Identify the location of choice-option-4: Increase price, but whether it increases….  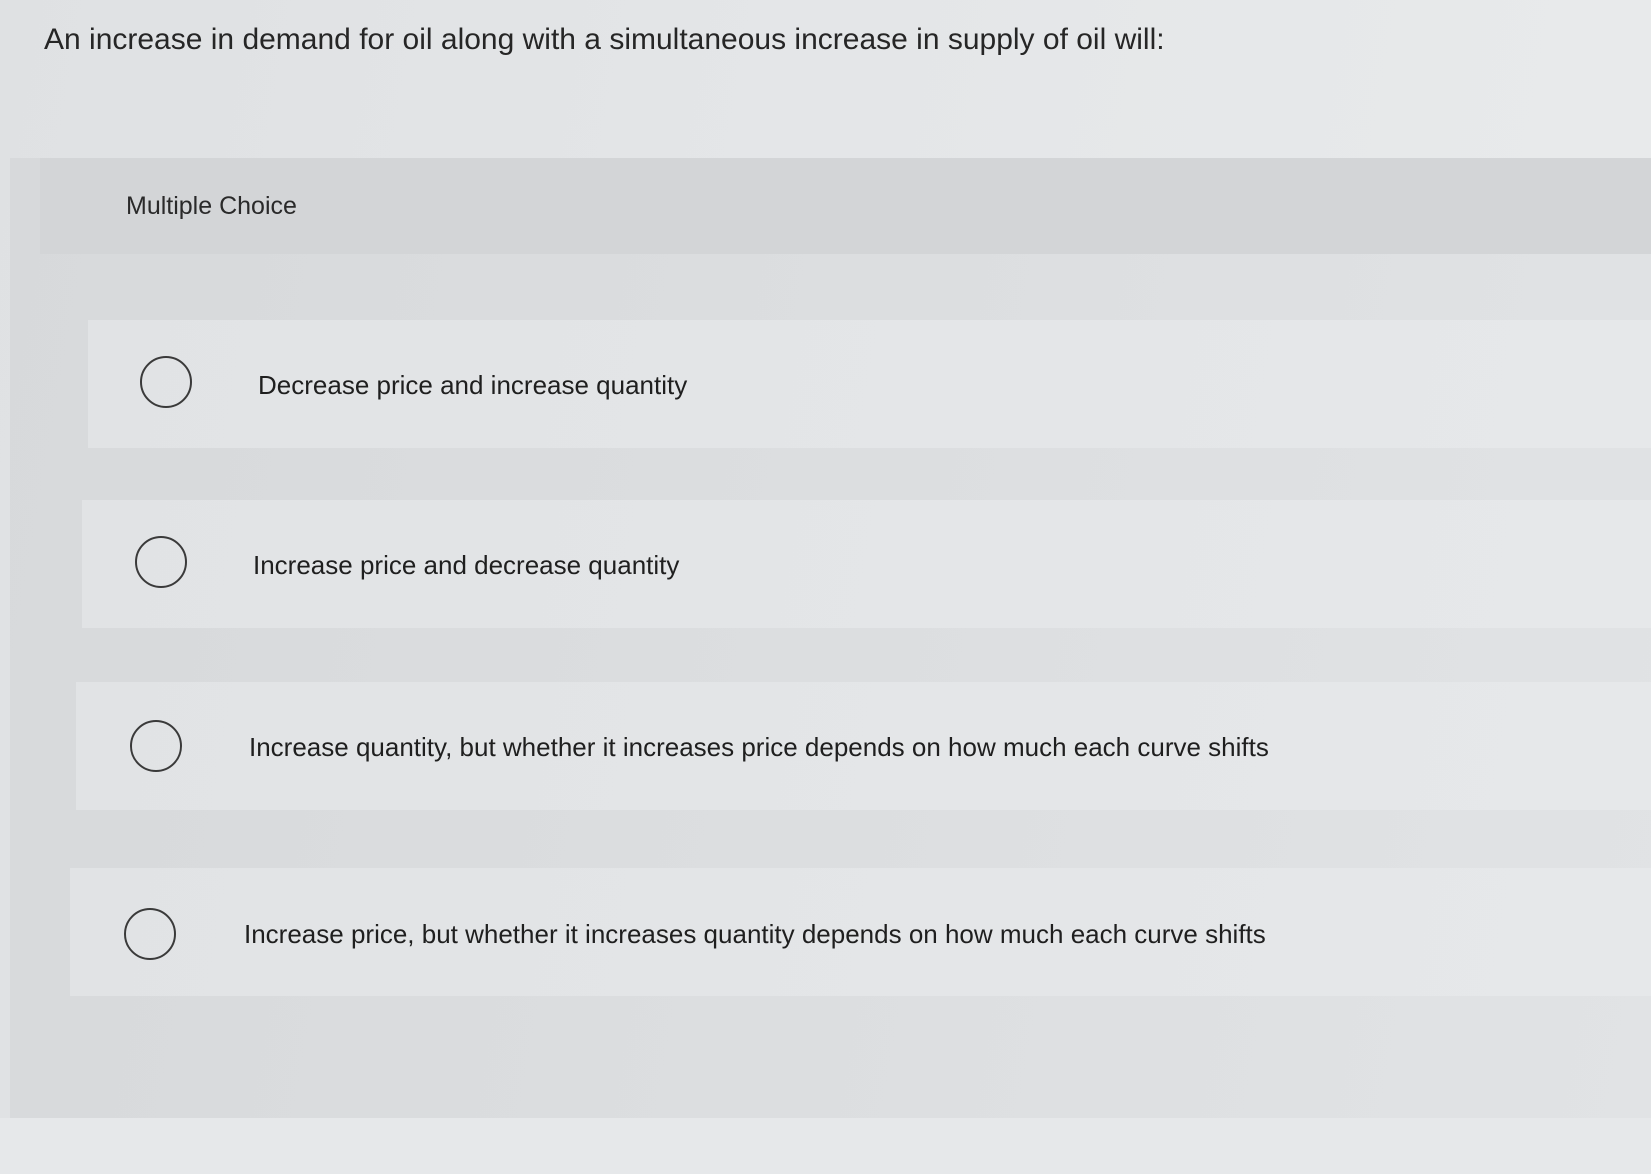
(860, 932).